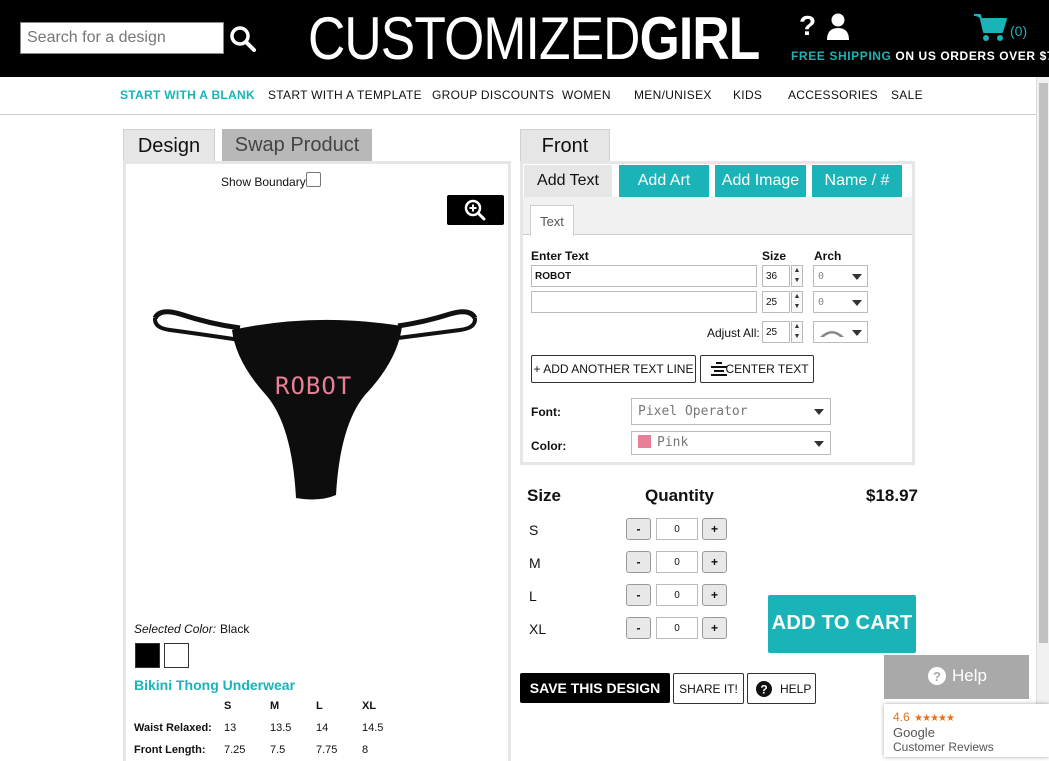 The height and width of the screenshot is (761, 1049). Describe the element at coordinates (297, 145) in the screenshot. I see `tab-swap-product: Swap Product` at that location.